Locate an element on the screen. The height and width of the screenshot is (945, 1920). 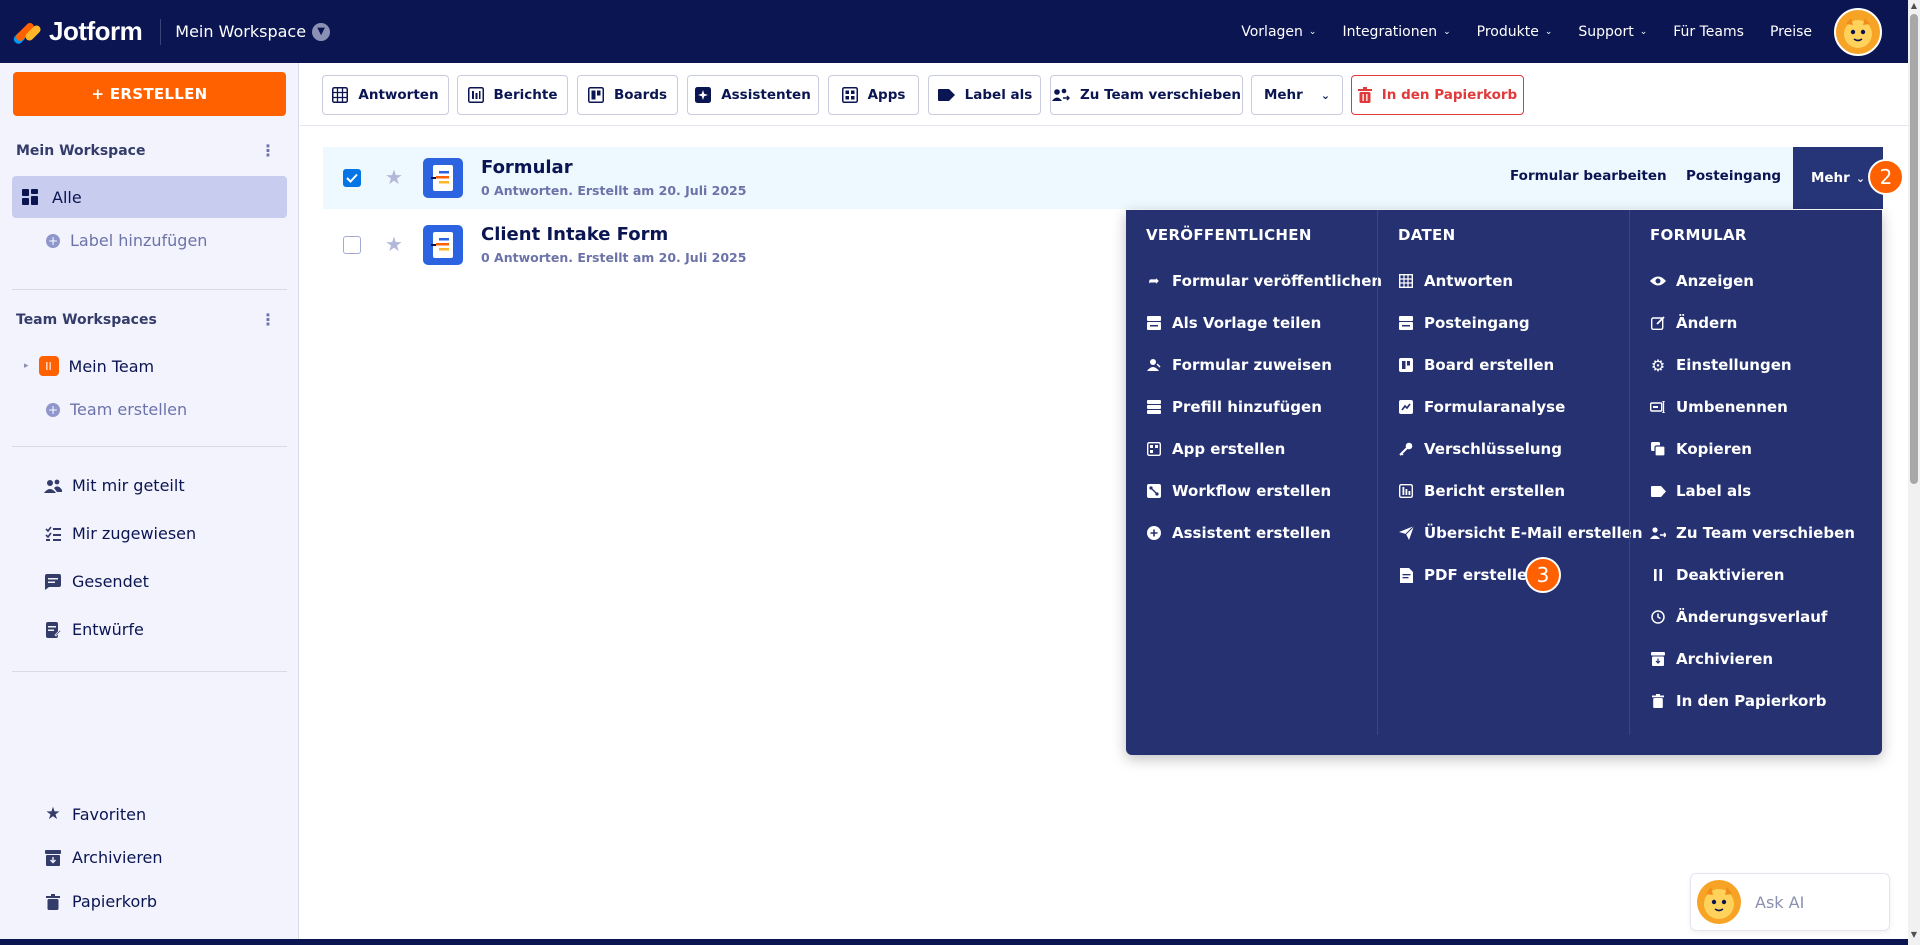
menu-item-inbox: Posteingang is located at coordinates (1464, 323).